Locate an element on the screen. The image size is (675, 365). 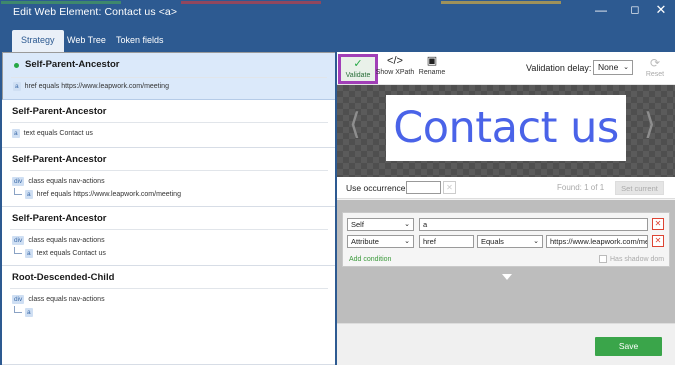
title-bar: Edit Web Element: Contact us <a> — ◻ ✕ is located at coordinates (338, 12).